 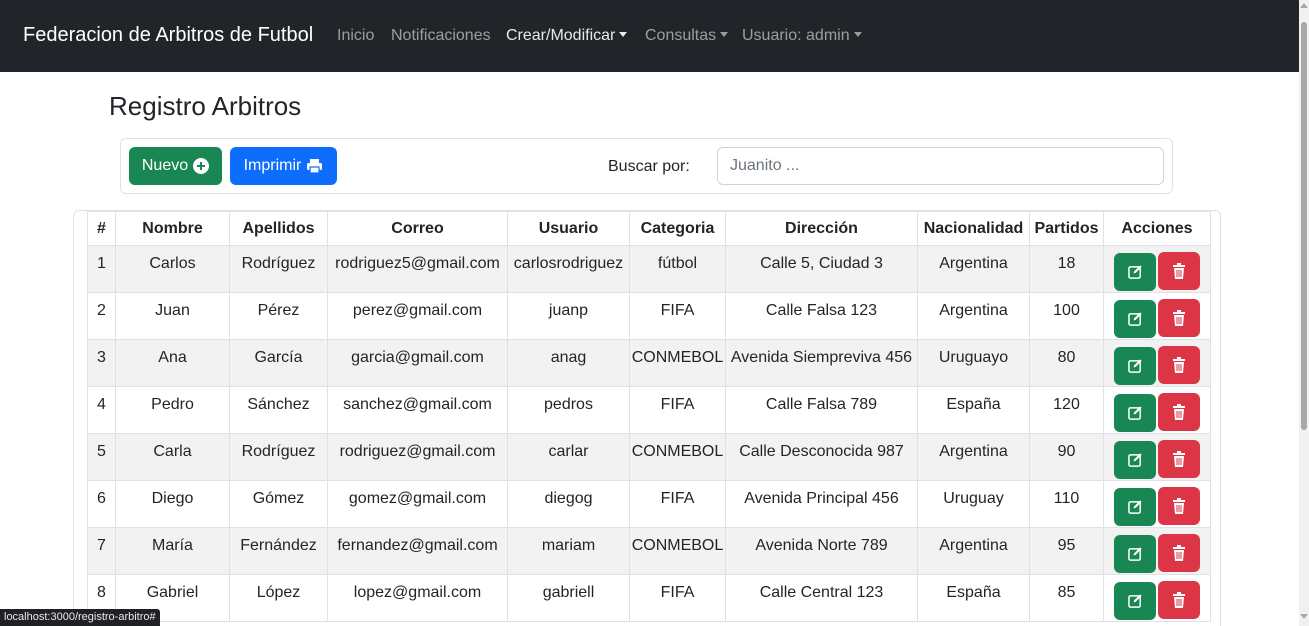 What do you see at coordinates (278, 598) in the screenshot?
I see `cell-apellidos: López` at bounding box center [278, 598].